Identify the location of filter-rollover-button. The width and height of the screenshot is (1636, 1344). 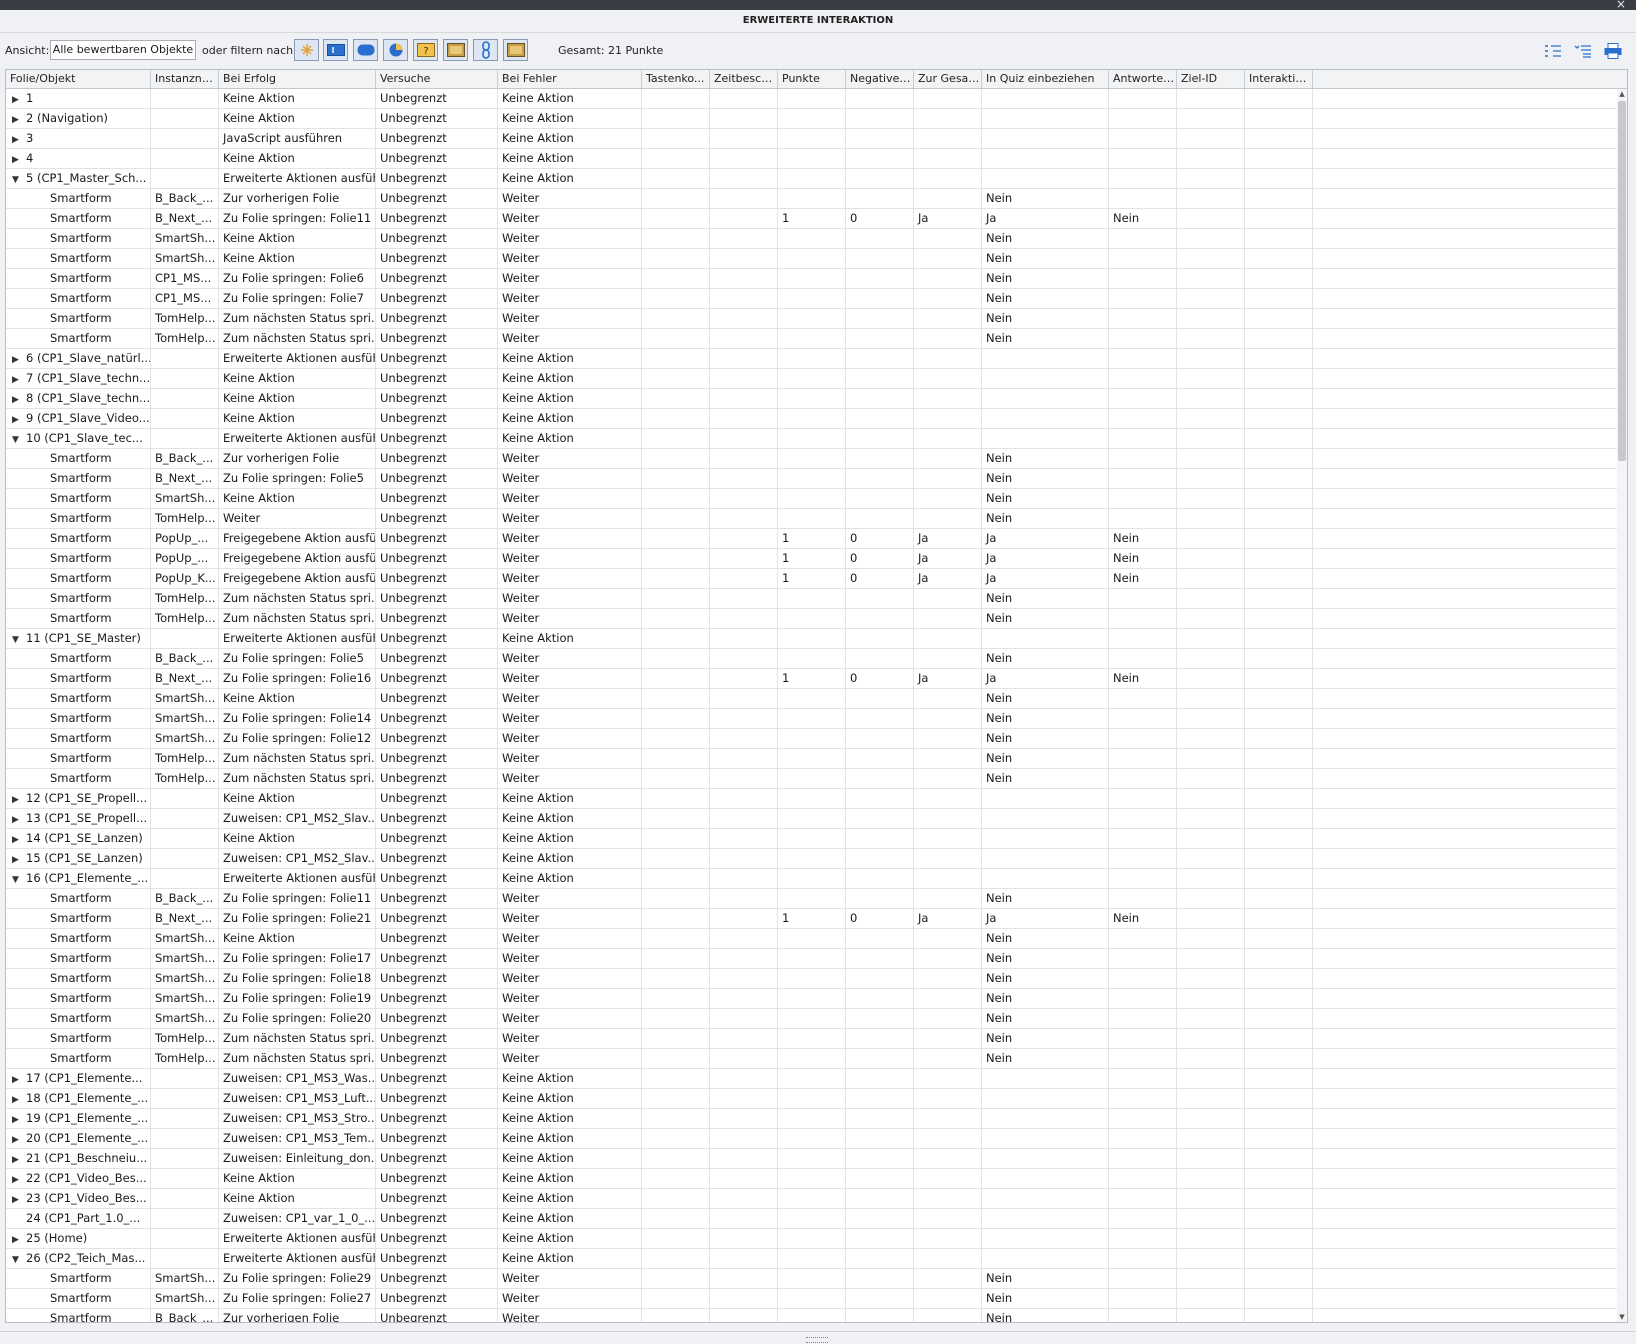
(395, 50).